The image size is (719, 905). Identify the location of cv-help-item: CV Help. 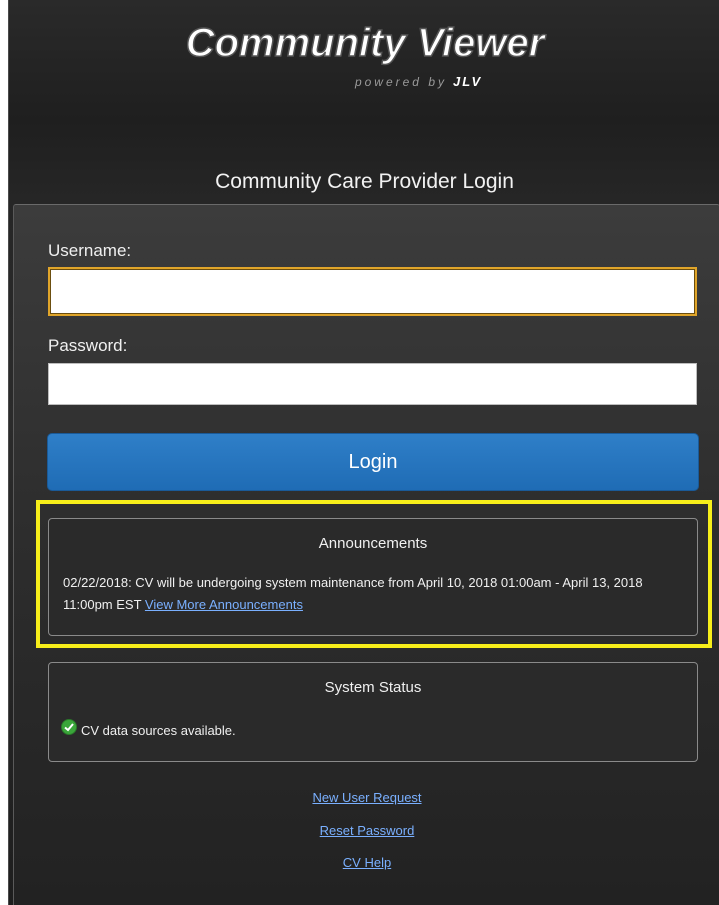
(366, 862).